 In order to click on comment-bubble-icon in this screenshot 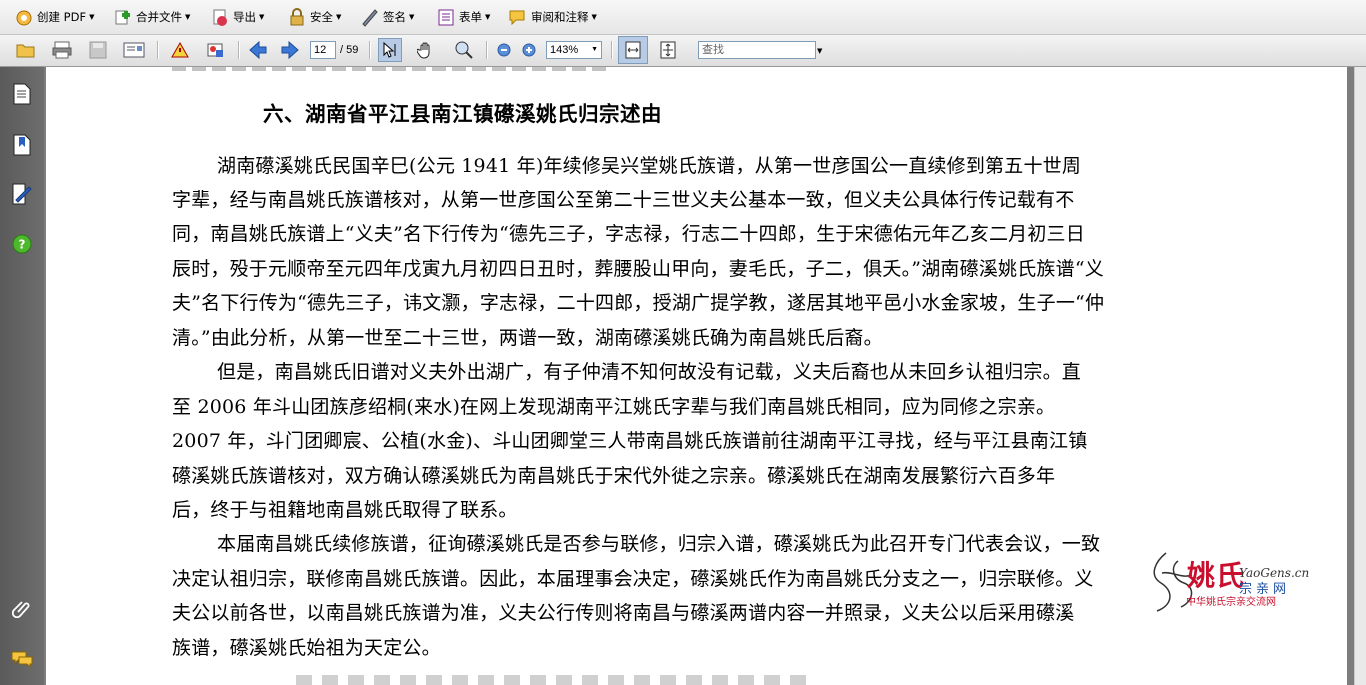, I will do `click(22, 659)`.